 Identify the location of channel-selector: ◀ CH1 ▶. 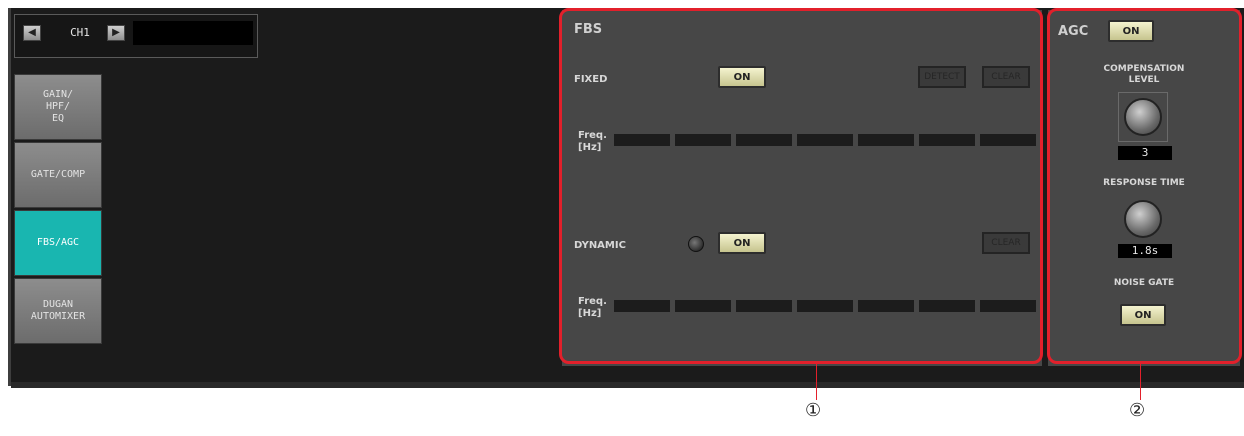
(136, 36).